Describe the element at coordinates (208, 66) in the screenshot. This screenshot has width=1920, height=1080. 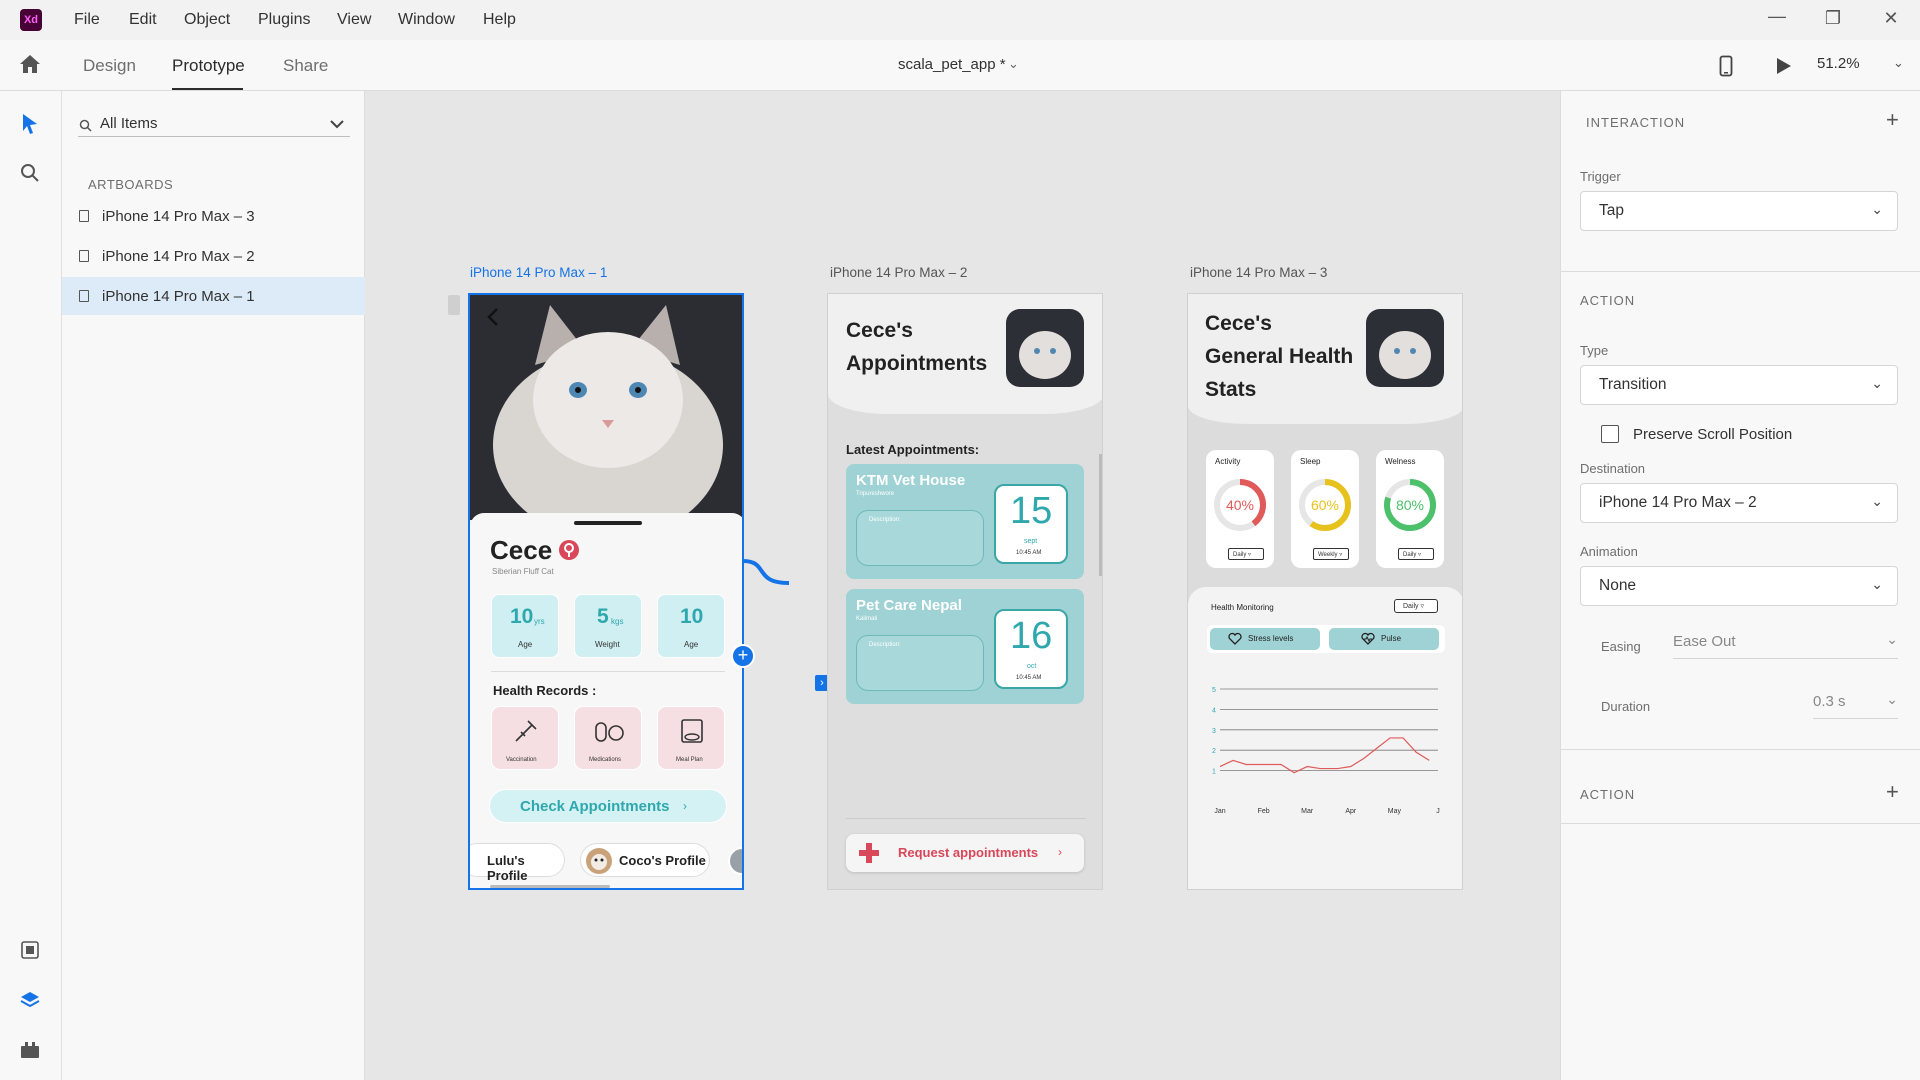
I see `tab-prototype: Prototype` at that location.